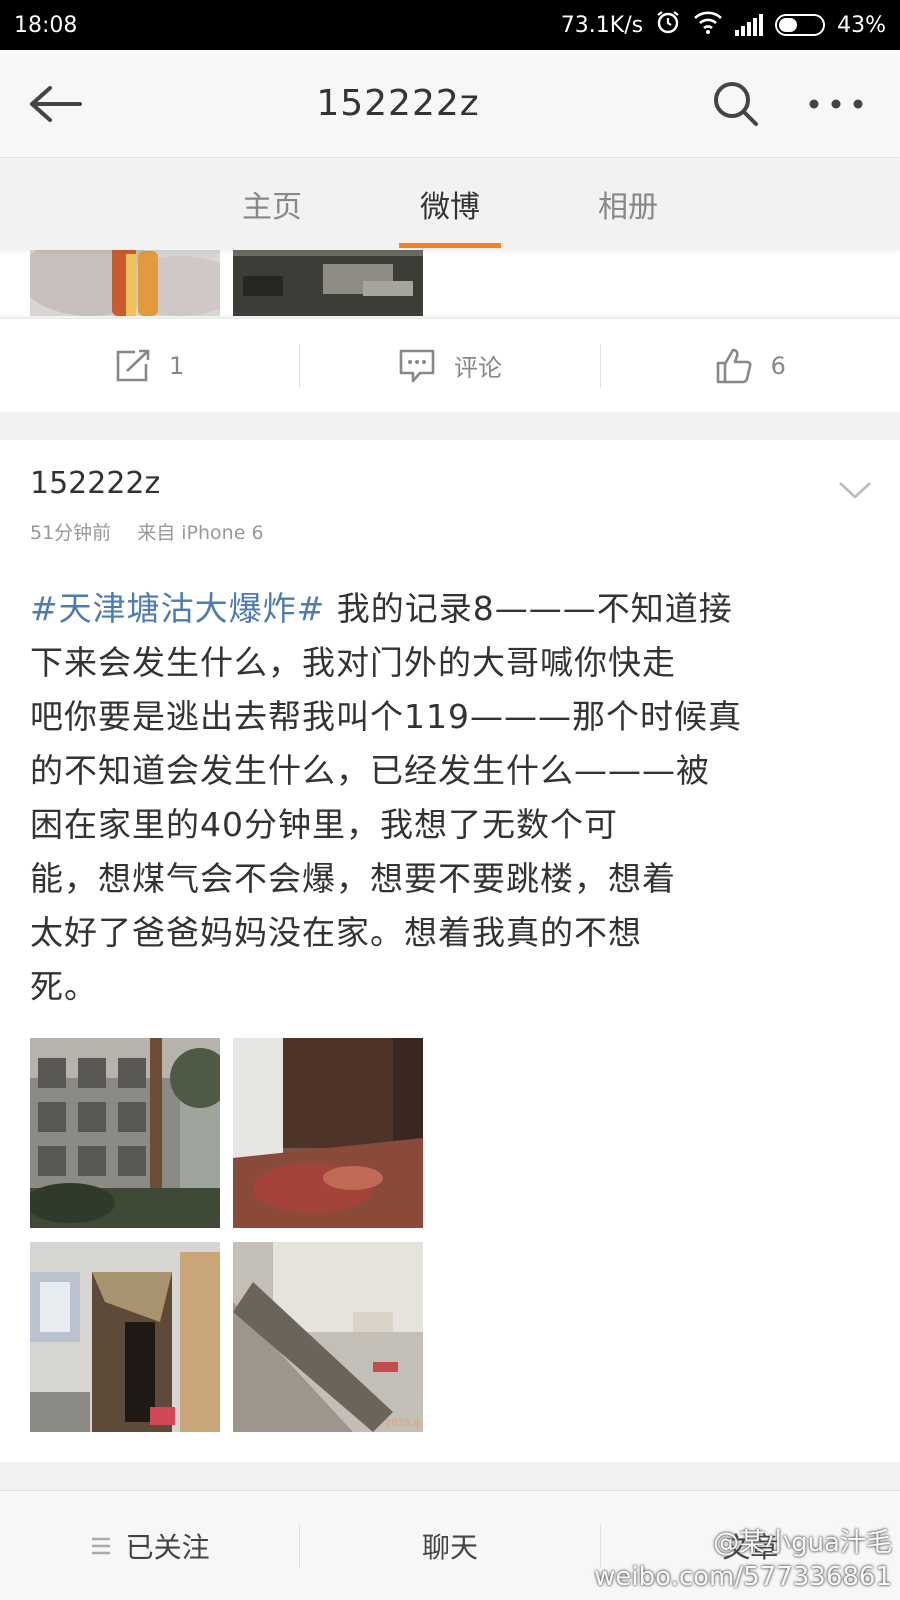 The height and width of the screenshot is (1600, 900). I want to click on watermark-url: weibo.com/577336861, so click(743, 1577).